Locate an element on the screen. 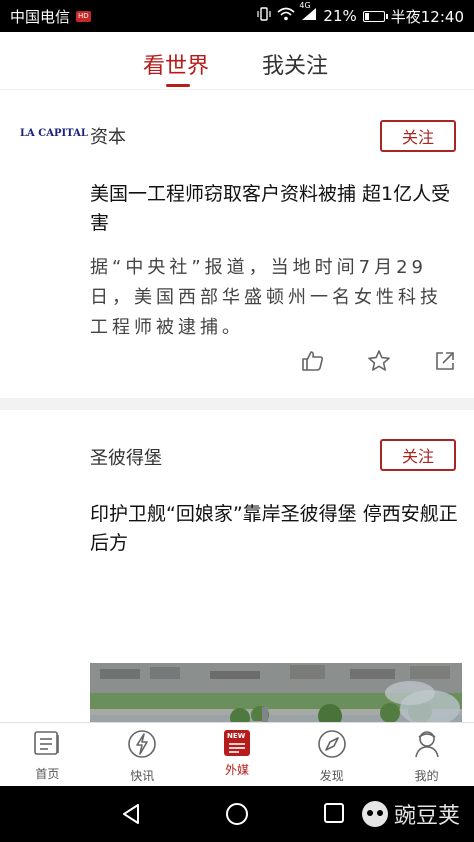 The height and width of the screenshot is (842, 474). nav-mine: 我的 is located at coordinates (426, 754).